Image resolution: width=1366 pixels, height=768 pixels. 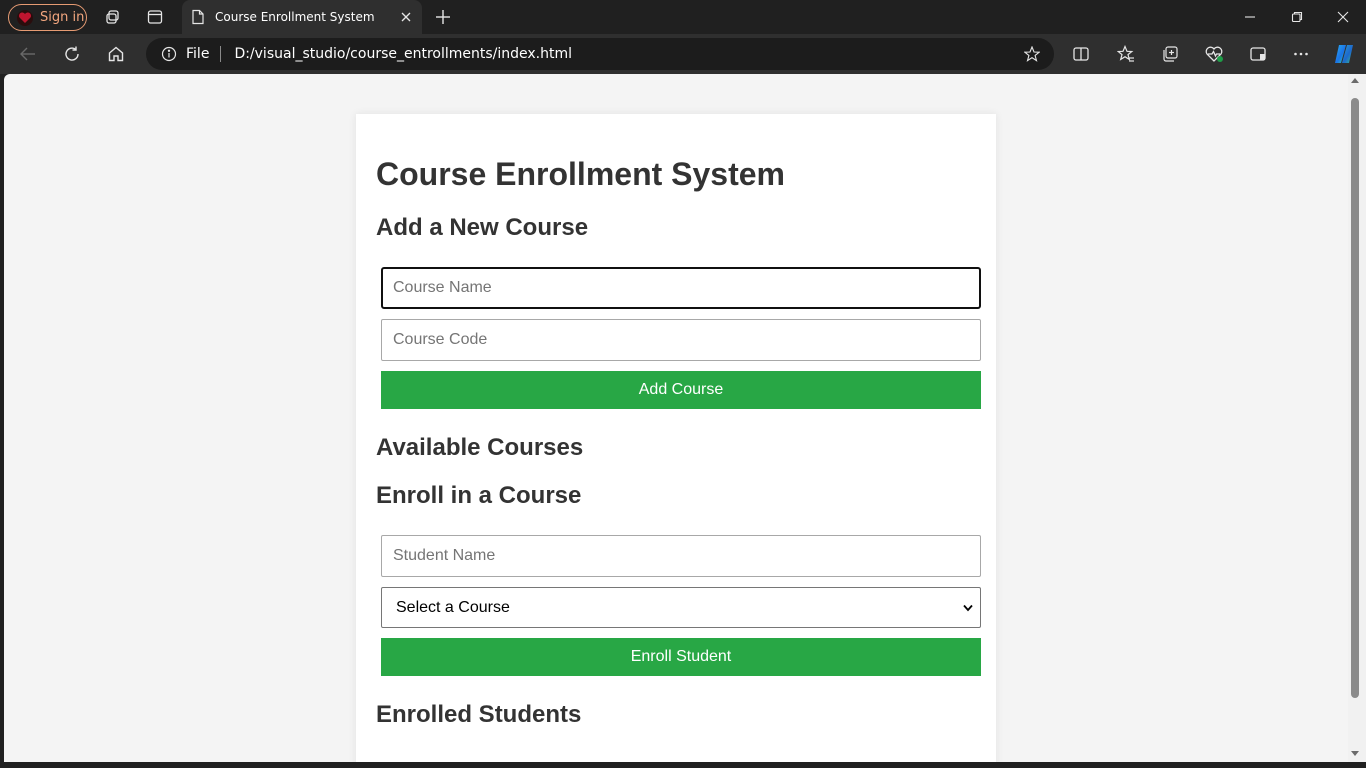 What do you see at coordinates (1344, 54) in the screenshot?
I see `copilot-icon` at bounding box center [1344, 54].